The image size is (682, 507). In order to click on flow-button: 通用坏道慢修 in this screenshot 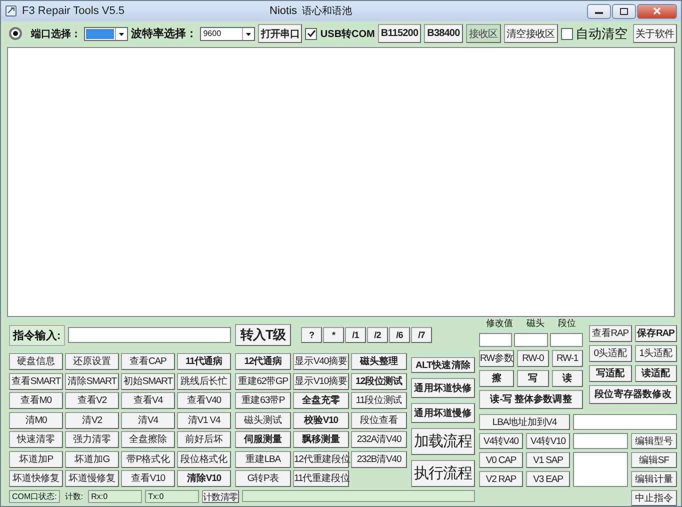, I will do `click(443, 413)`.